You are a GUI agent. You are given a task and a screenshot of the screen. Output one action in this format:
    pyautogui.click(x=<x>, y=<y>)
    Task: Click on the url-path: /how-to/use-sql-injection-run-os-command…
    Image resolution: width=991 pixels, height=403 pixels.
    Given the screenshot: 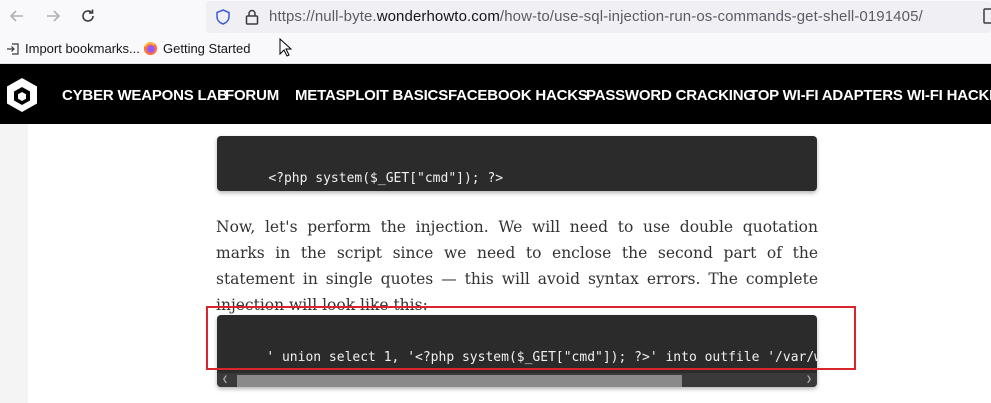 What is the action you would take?
    pyautogui.click(x=711, y=16)
    